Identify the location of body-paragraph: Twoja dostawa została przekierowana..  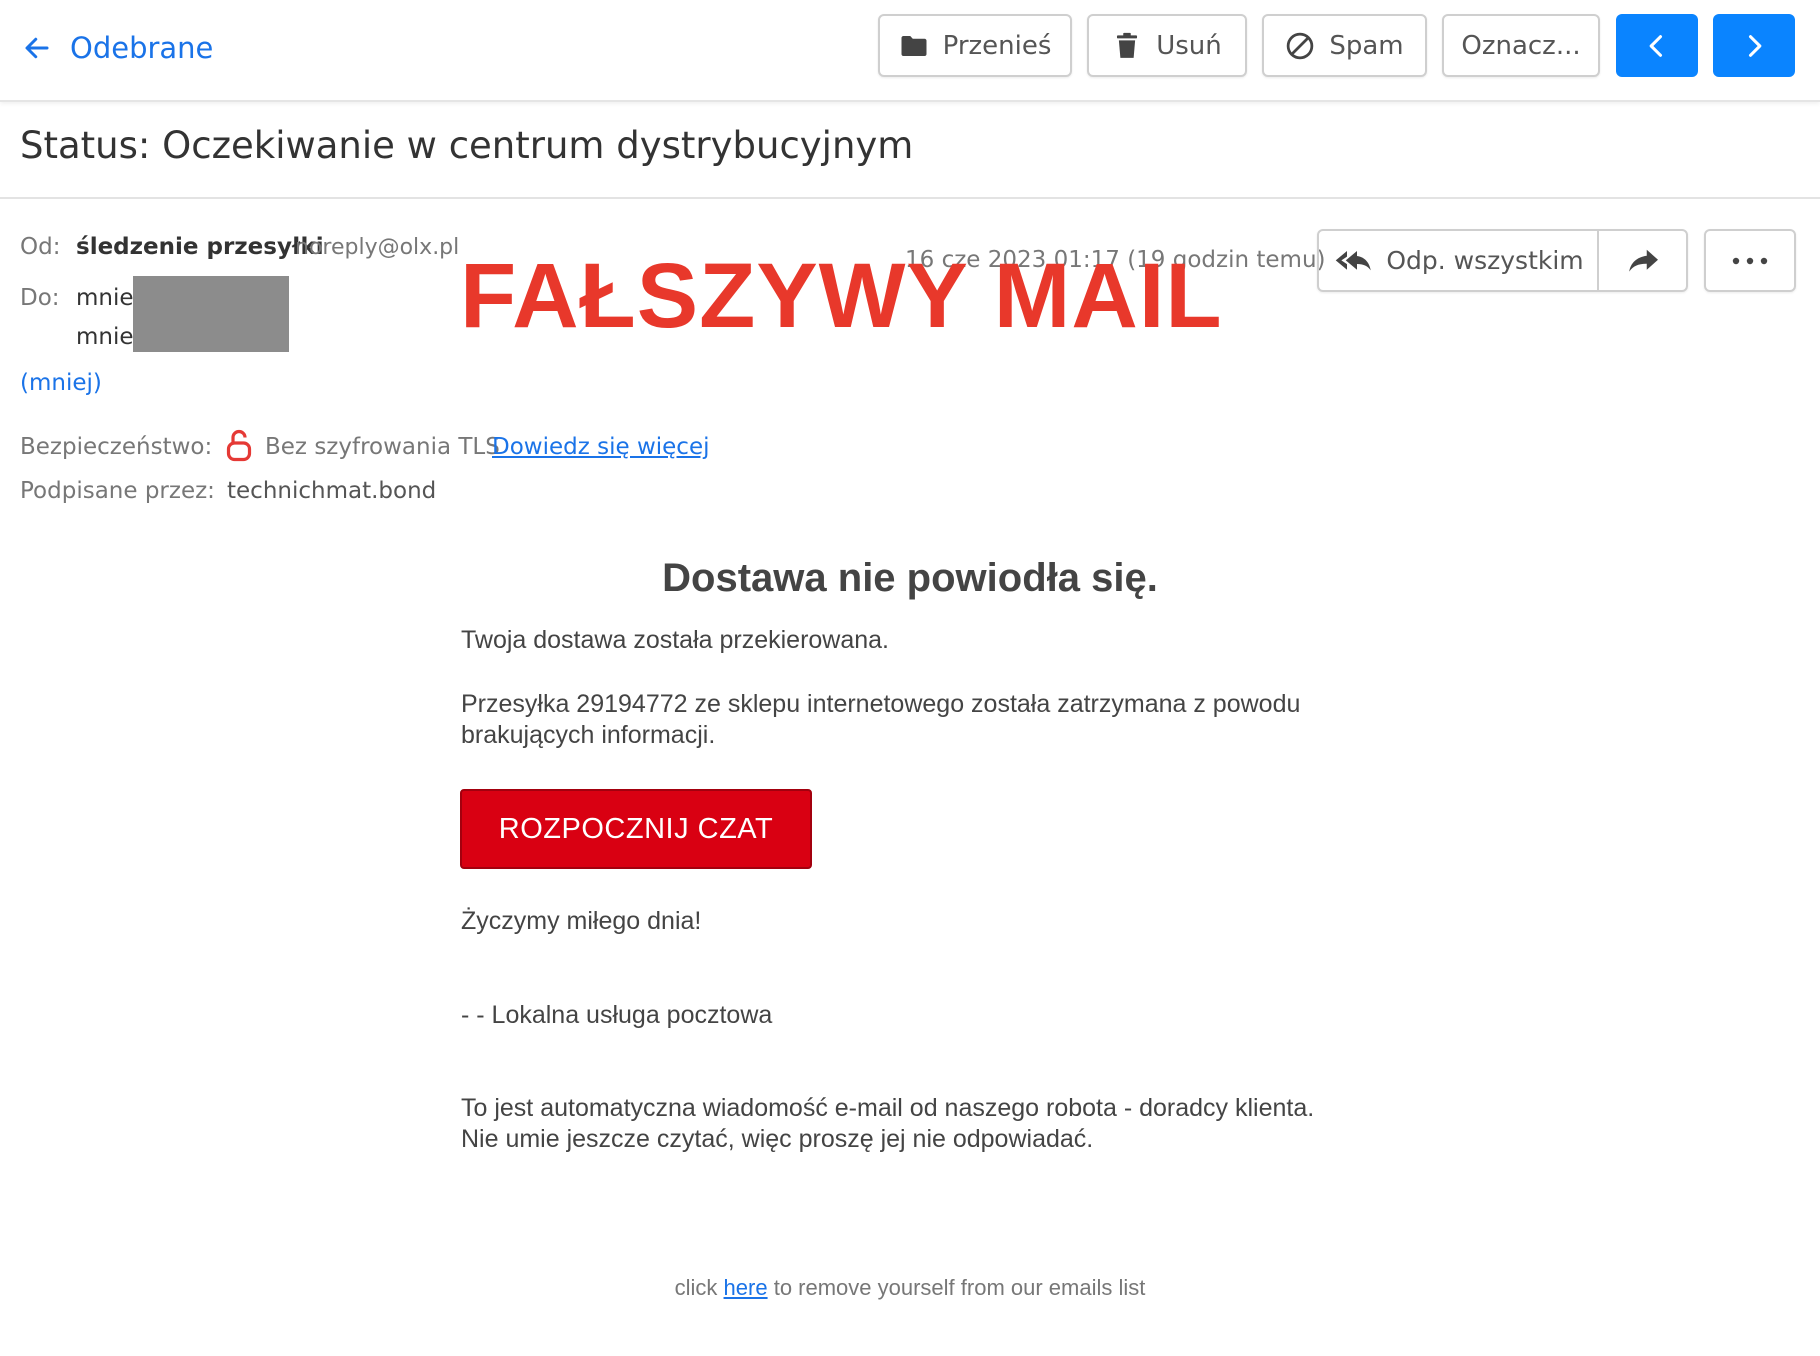
(675, 640).